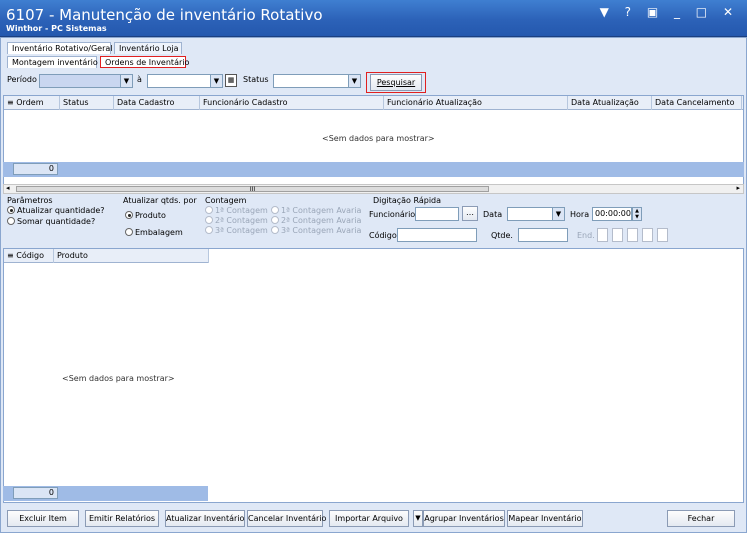 This screenshot has width=747, height=533. Describe the element at coordinates (164, 15) in the screenshot. I see `window-title: 6107 - Manutenção de inventário Rotativo` at that location.